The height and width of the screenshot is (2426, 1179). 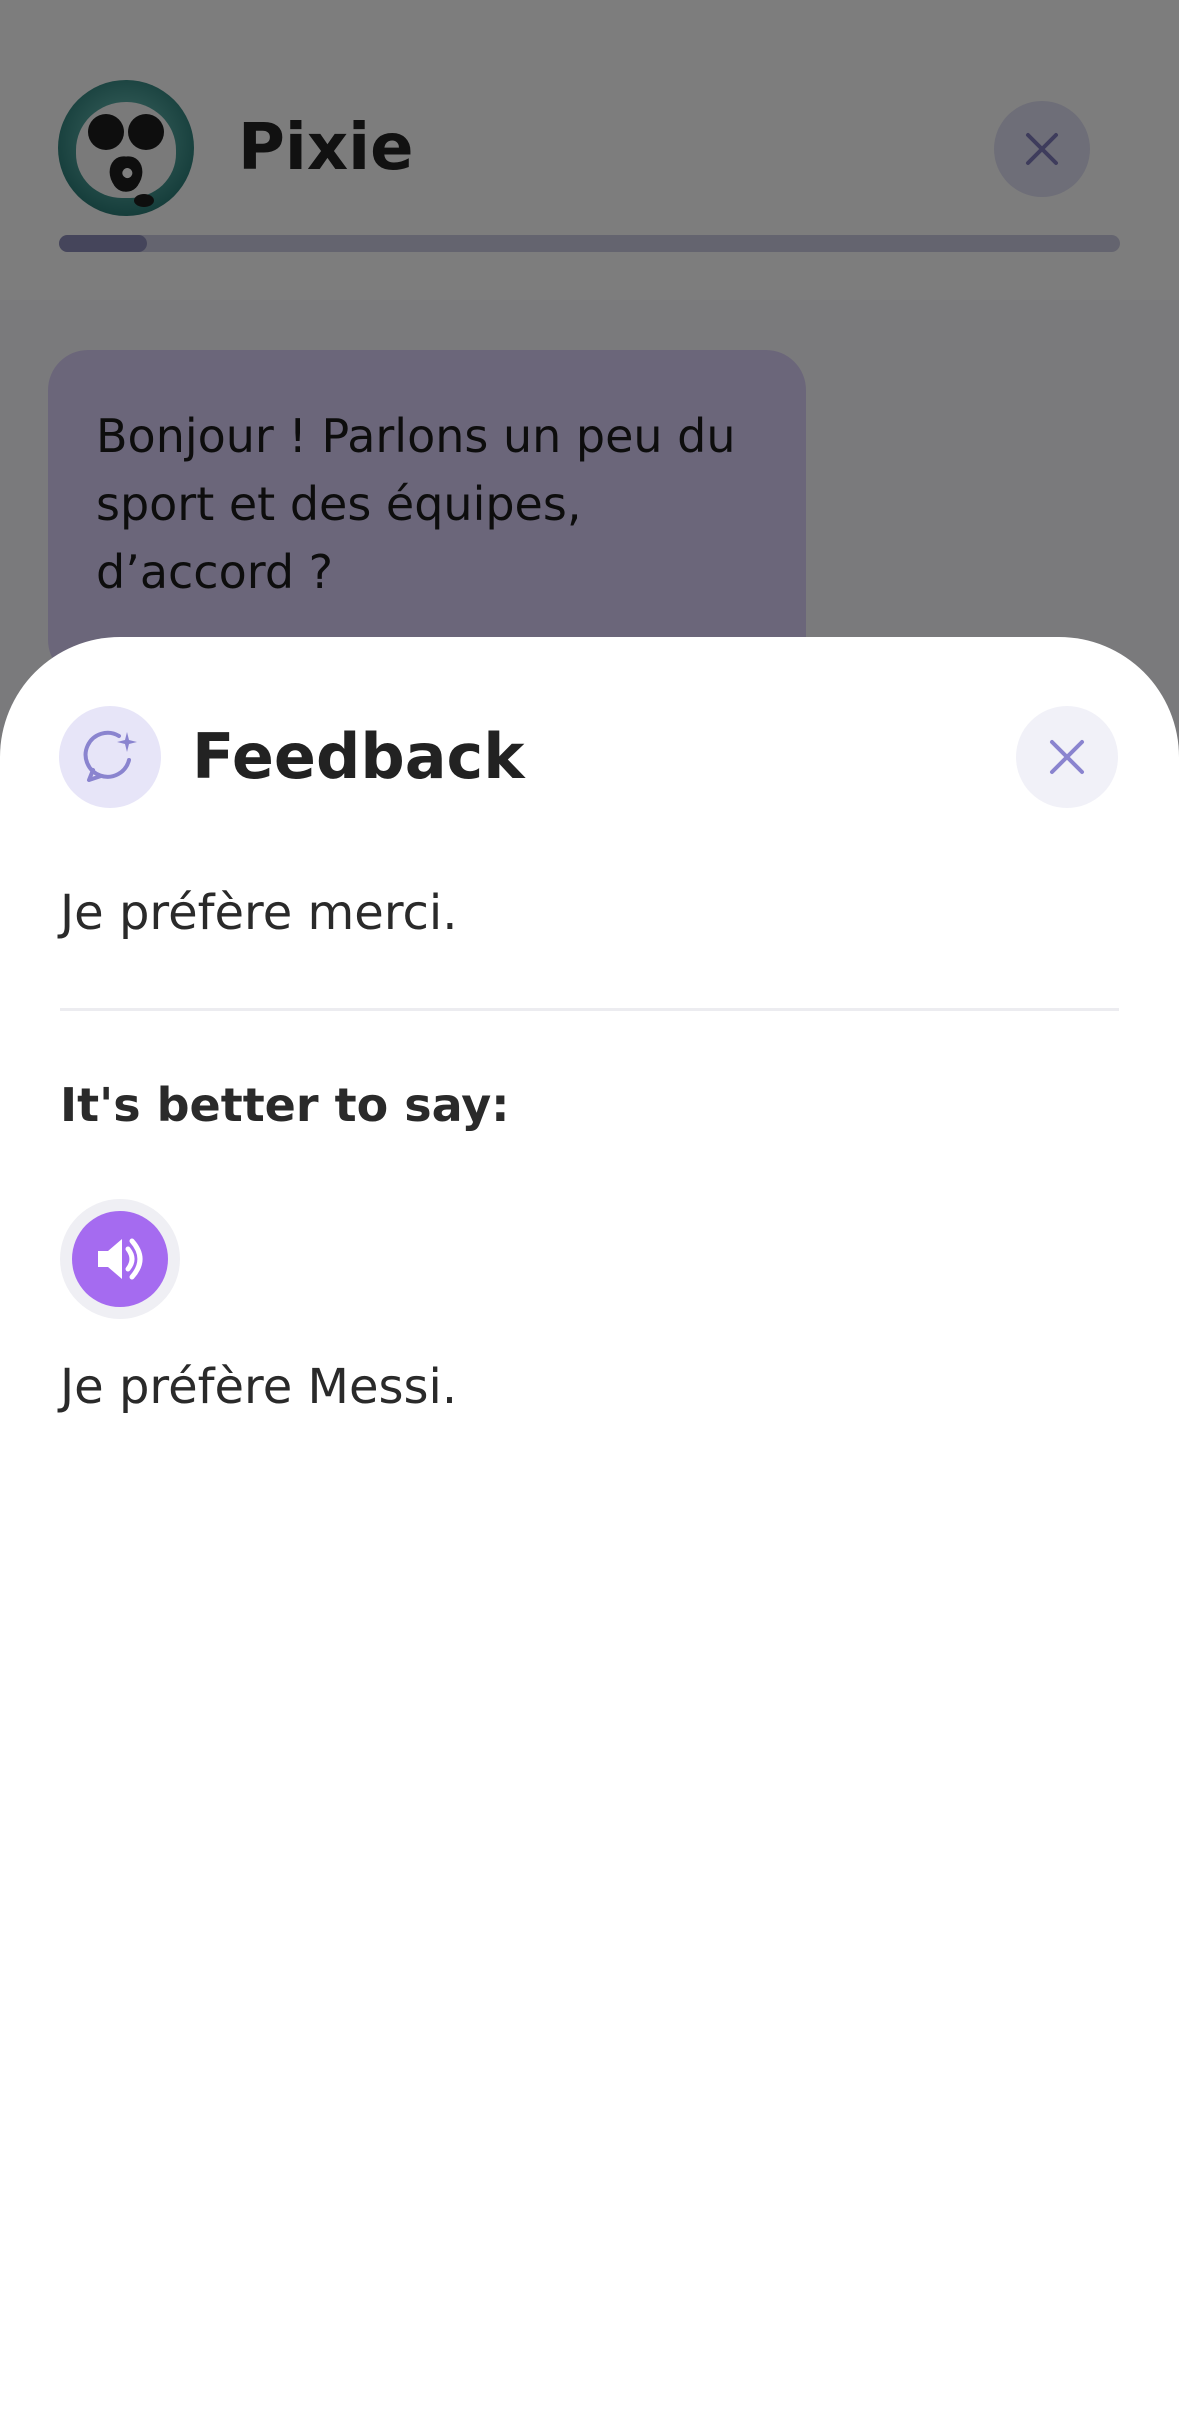 I want to click on divider, so click(x=589, y=1009).